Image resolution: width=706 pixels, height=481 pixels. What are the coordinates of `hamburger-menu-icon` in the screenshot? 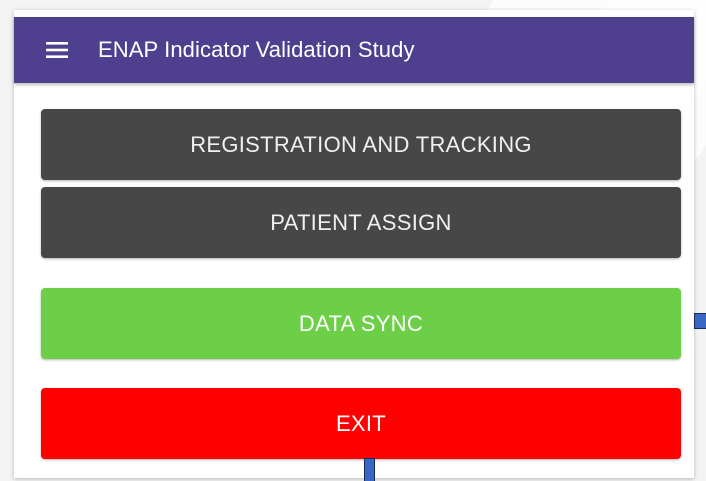 It's located at (57, 50).